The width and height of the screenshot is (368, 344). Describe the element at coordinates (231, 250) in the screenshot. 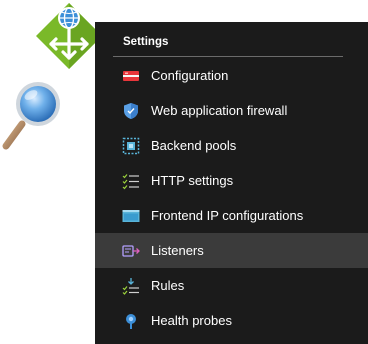

I see `menu-item-listeners: Listeners` at that location.